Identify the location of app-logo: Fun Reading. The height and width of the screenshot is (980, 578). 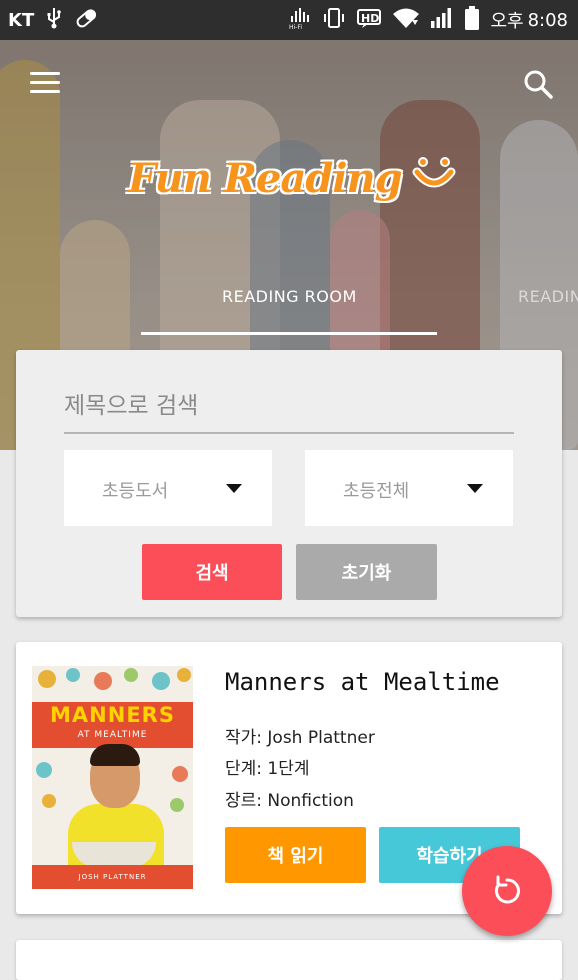
(292, 177).